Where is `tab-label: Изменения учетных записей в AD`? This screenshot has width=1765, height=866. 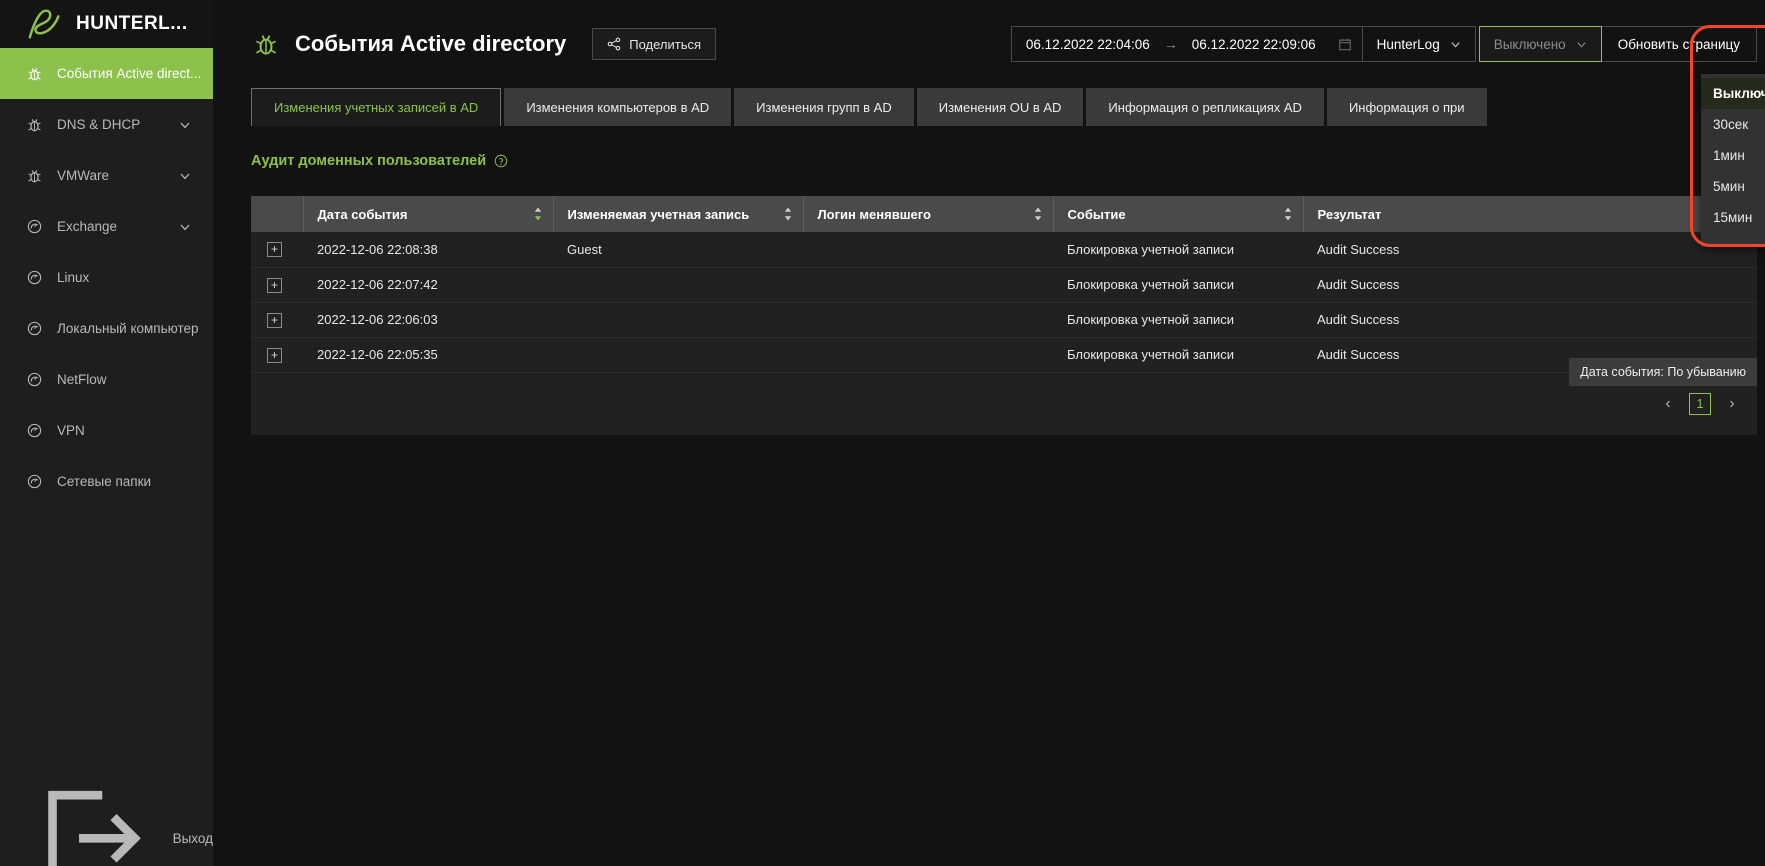 tab-label: Изменения учетных записей в AD is located at coordinates (376, 107).